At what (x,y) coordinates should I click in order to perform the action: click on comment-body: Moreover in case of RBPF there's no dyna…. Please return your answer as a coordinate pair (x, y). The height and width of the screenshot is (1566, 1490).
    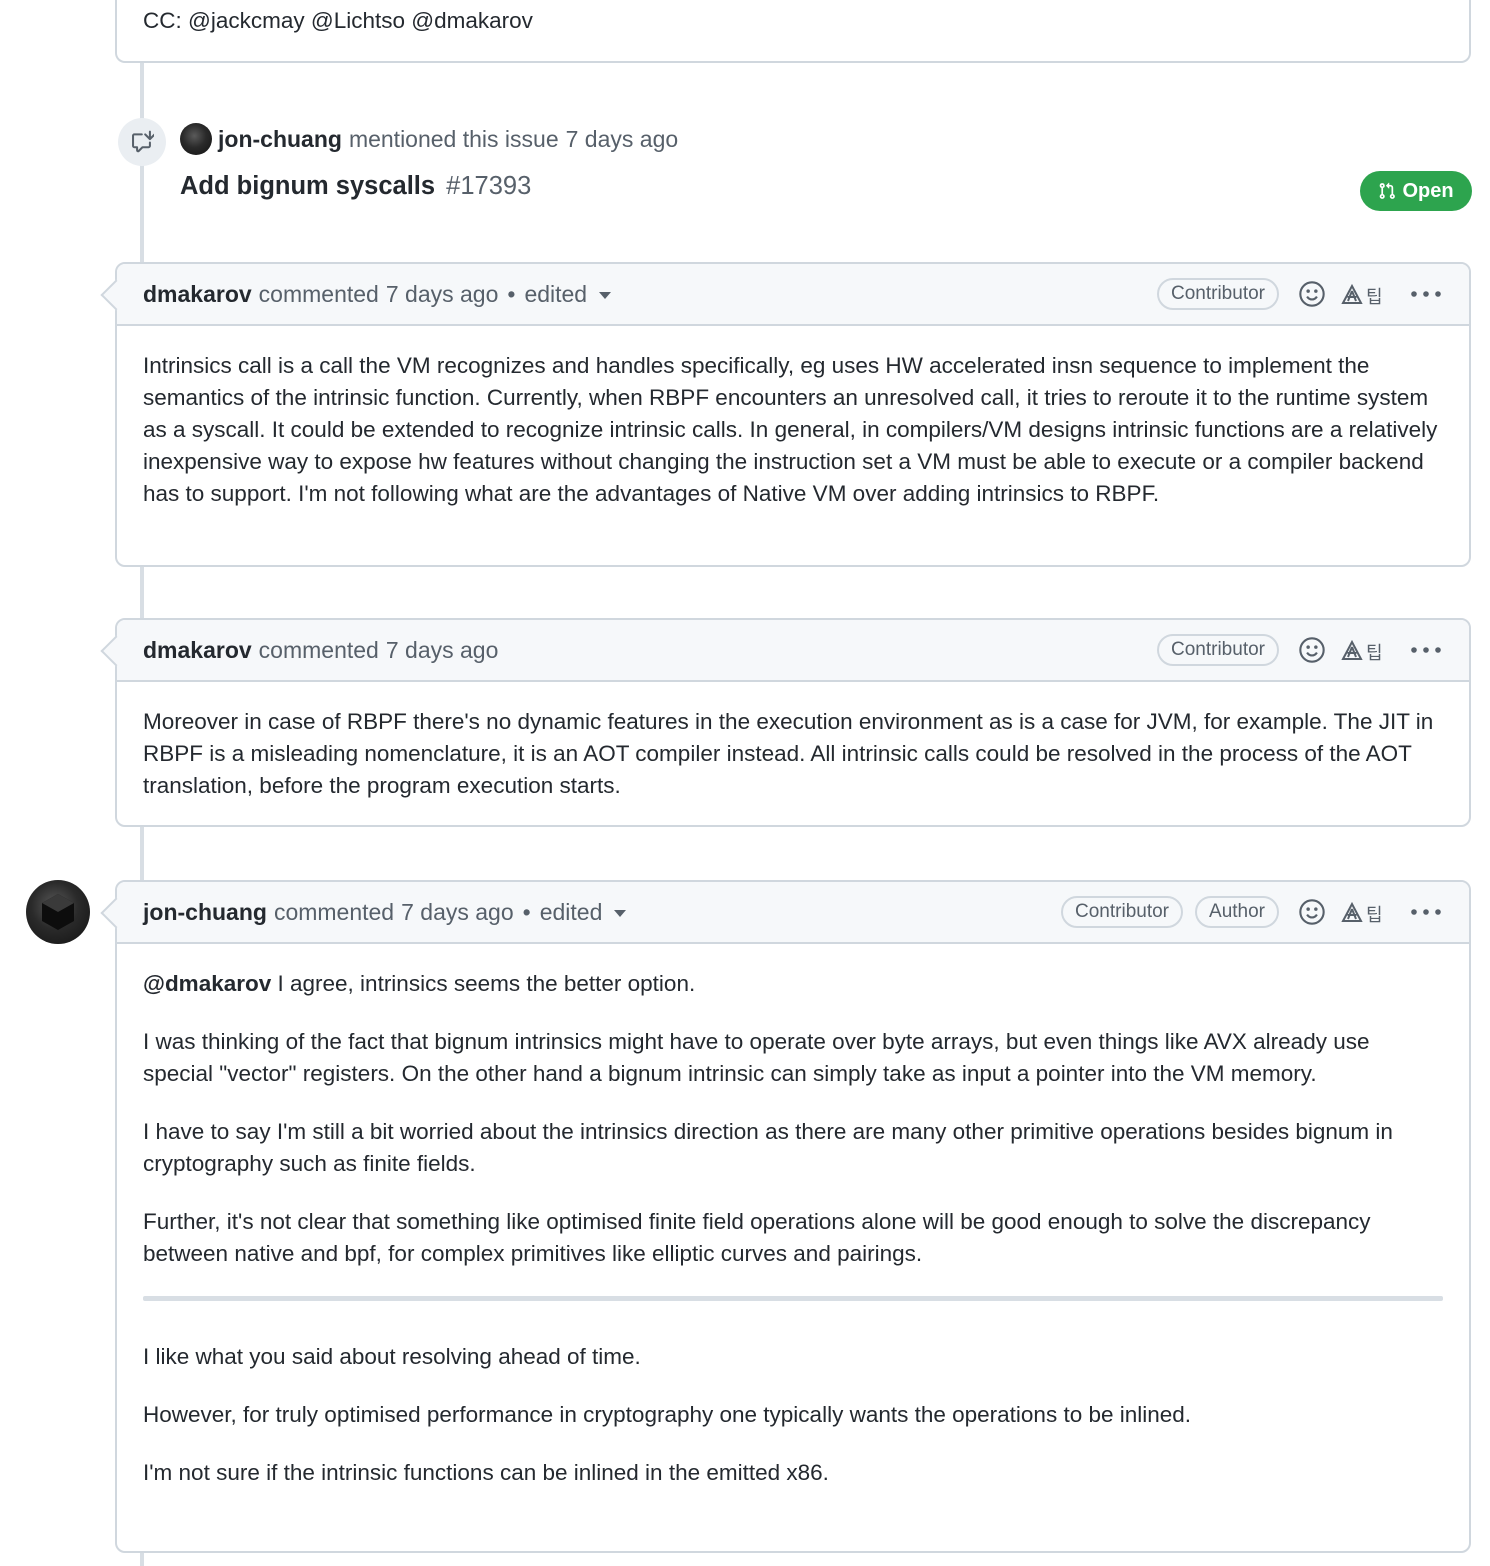
    Looking at the image, I should click on (793, 752).